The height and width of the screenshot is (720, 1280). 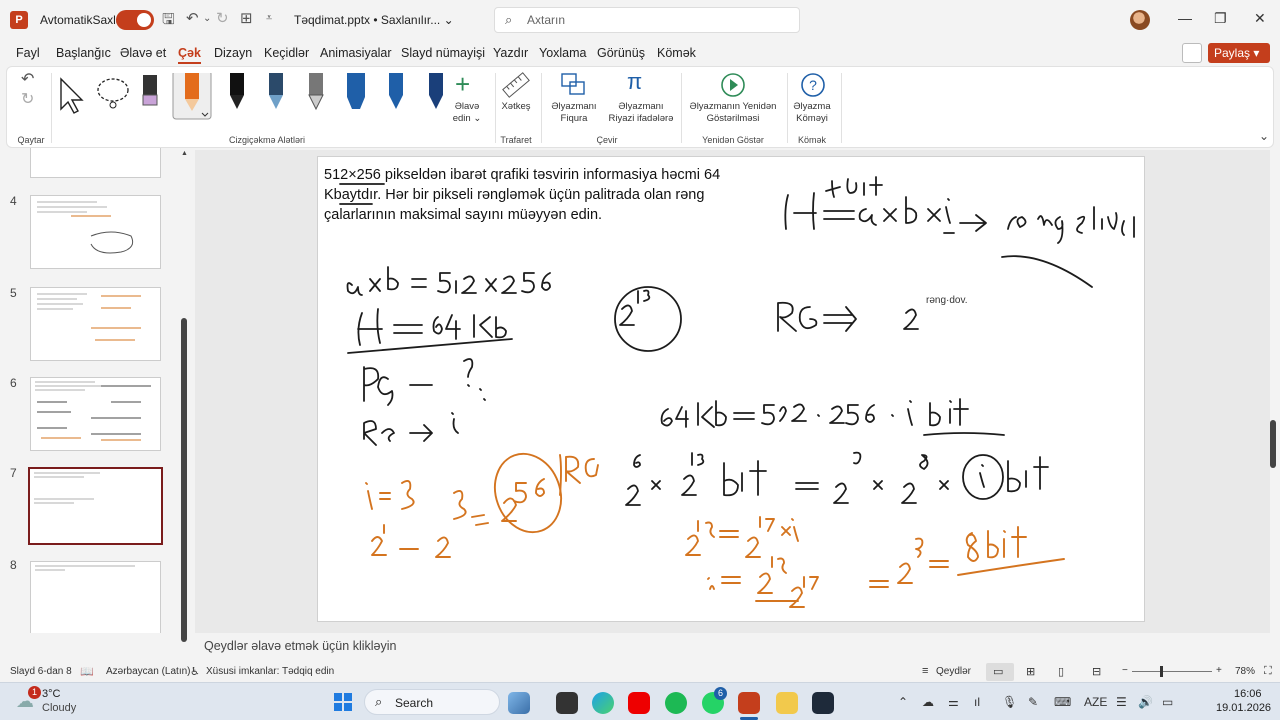 What do you see at coordinates (1192, 53) in the screenshot?
I see `comments-icon` at bounding box center [1192, 53].